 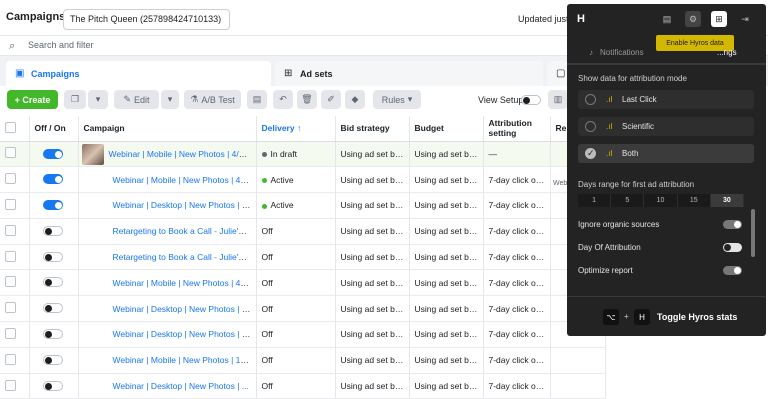 What do you see at coordinates (397, 99) in the screenshot?
I see `rules-button: Rules ▾` at bounding box center [397, 99].